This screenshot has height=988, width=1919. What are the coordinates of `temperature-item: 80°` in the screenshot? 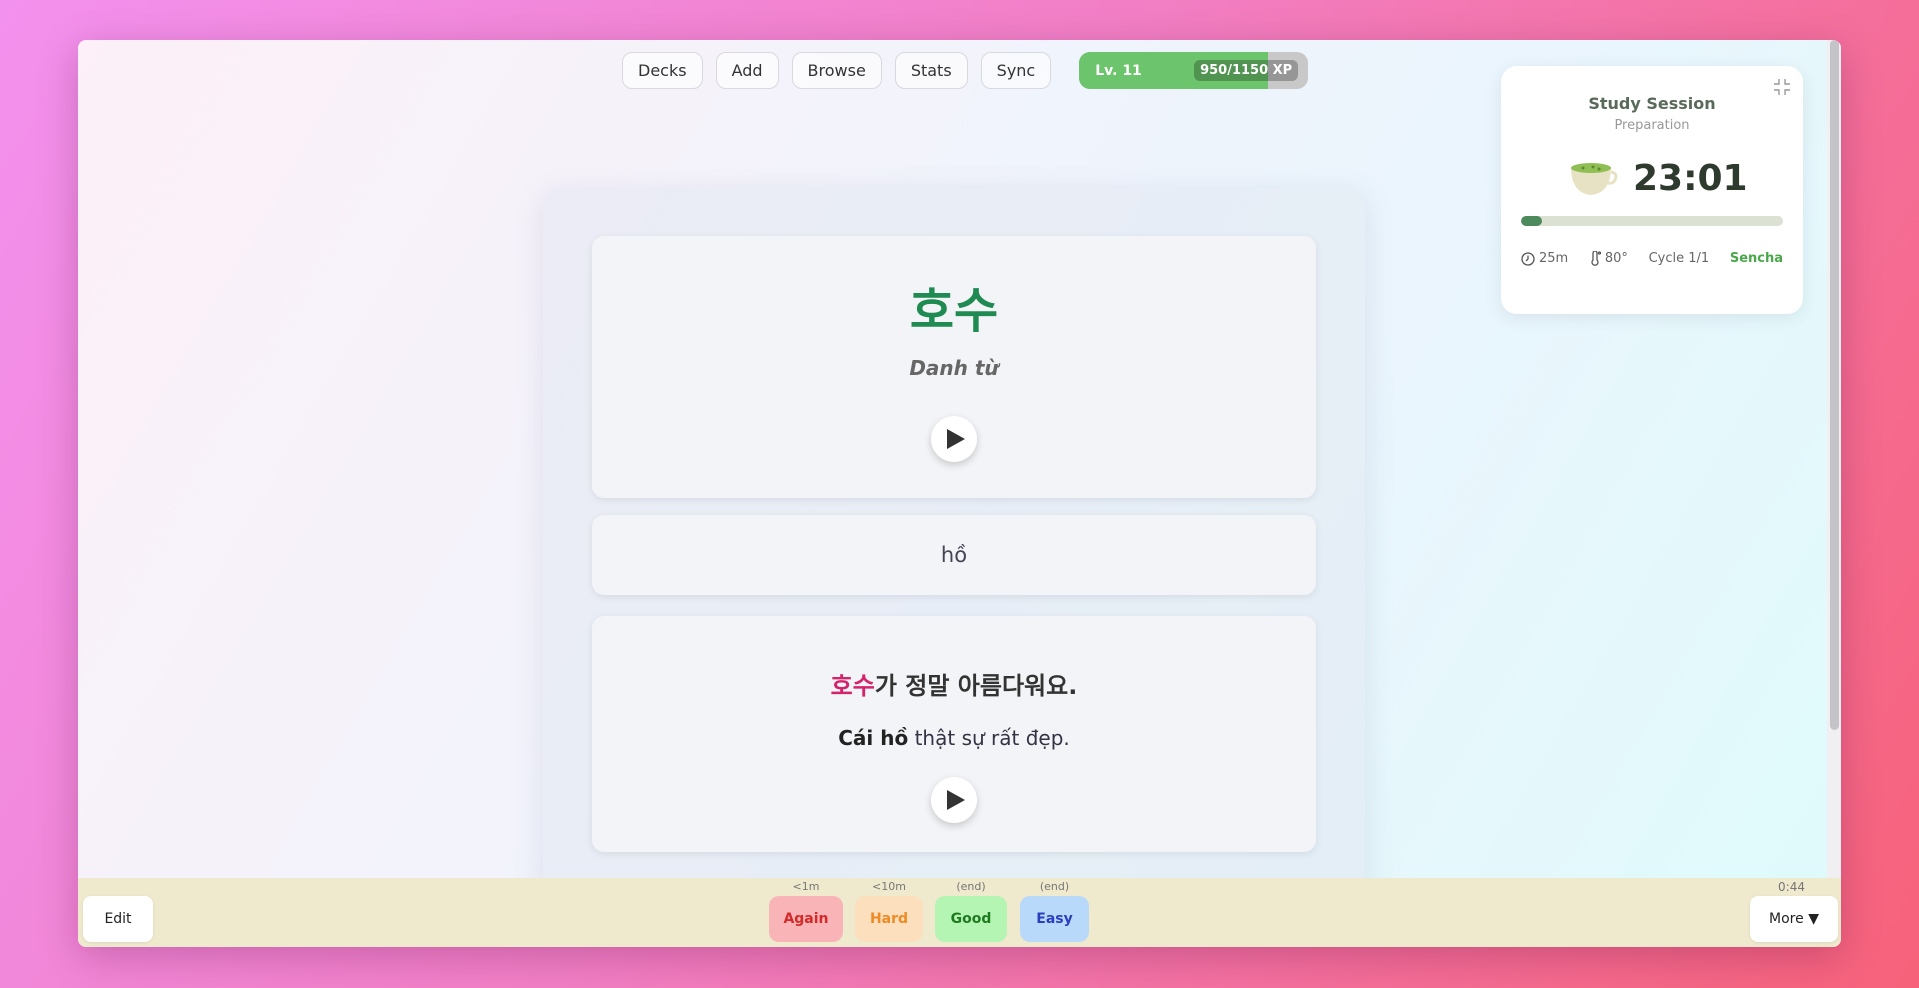 It's located at (1608, 258).